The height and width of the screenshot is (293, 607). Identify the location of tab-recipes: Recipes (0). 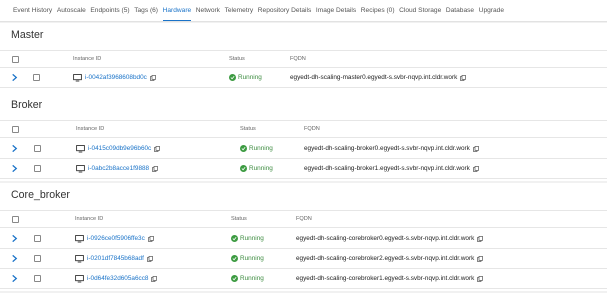
(378, 10).